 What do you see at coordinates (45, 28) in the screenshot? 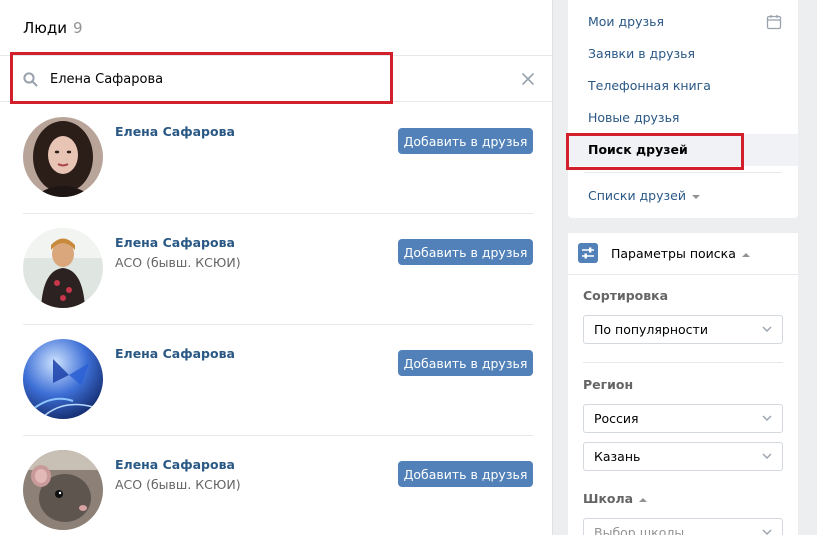
I see `page-title: Люди` at bounding box center [45, 28].